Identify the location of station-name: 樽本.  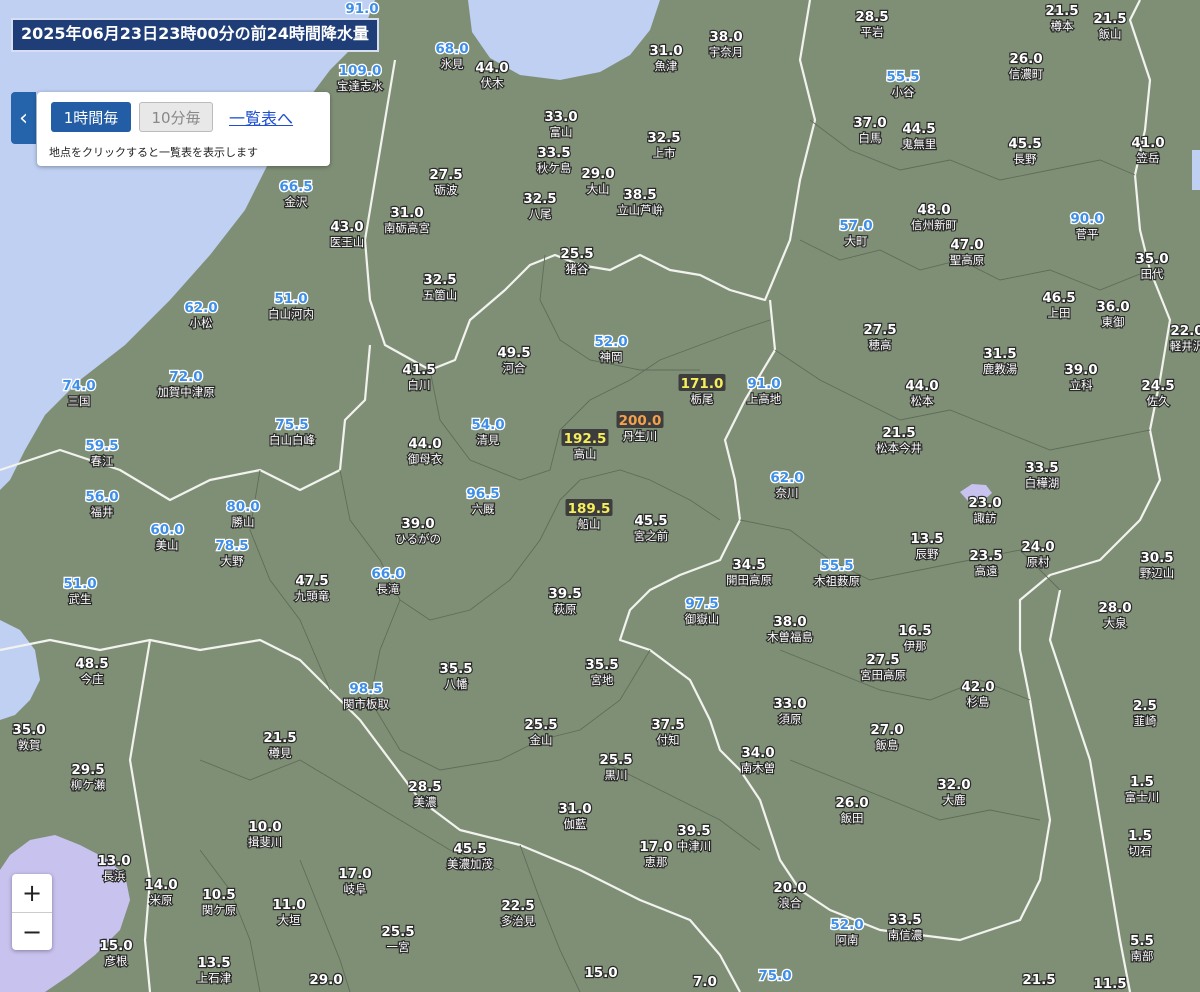
(1062, 26).